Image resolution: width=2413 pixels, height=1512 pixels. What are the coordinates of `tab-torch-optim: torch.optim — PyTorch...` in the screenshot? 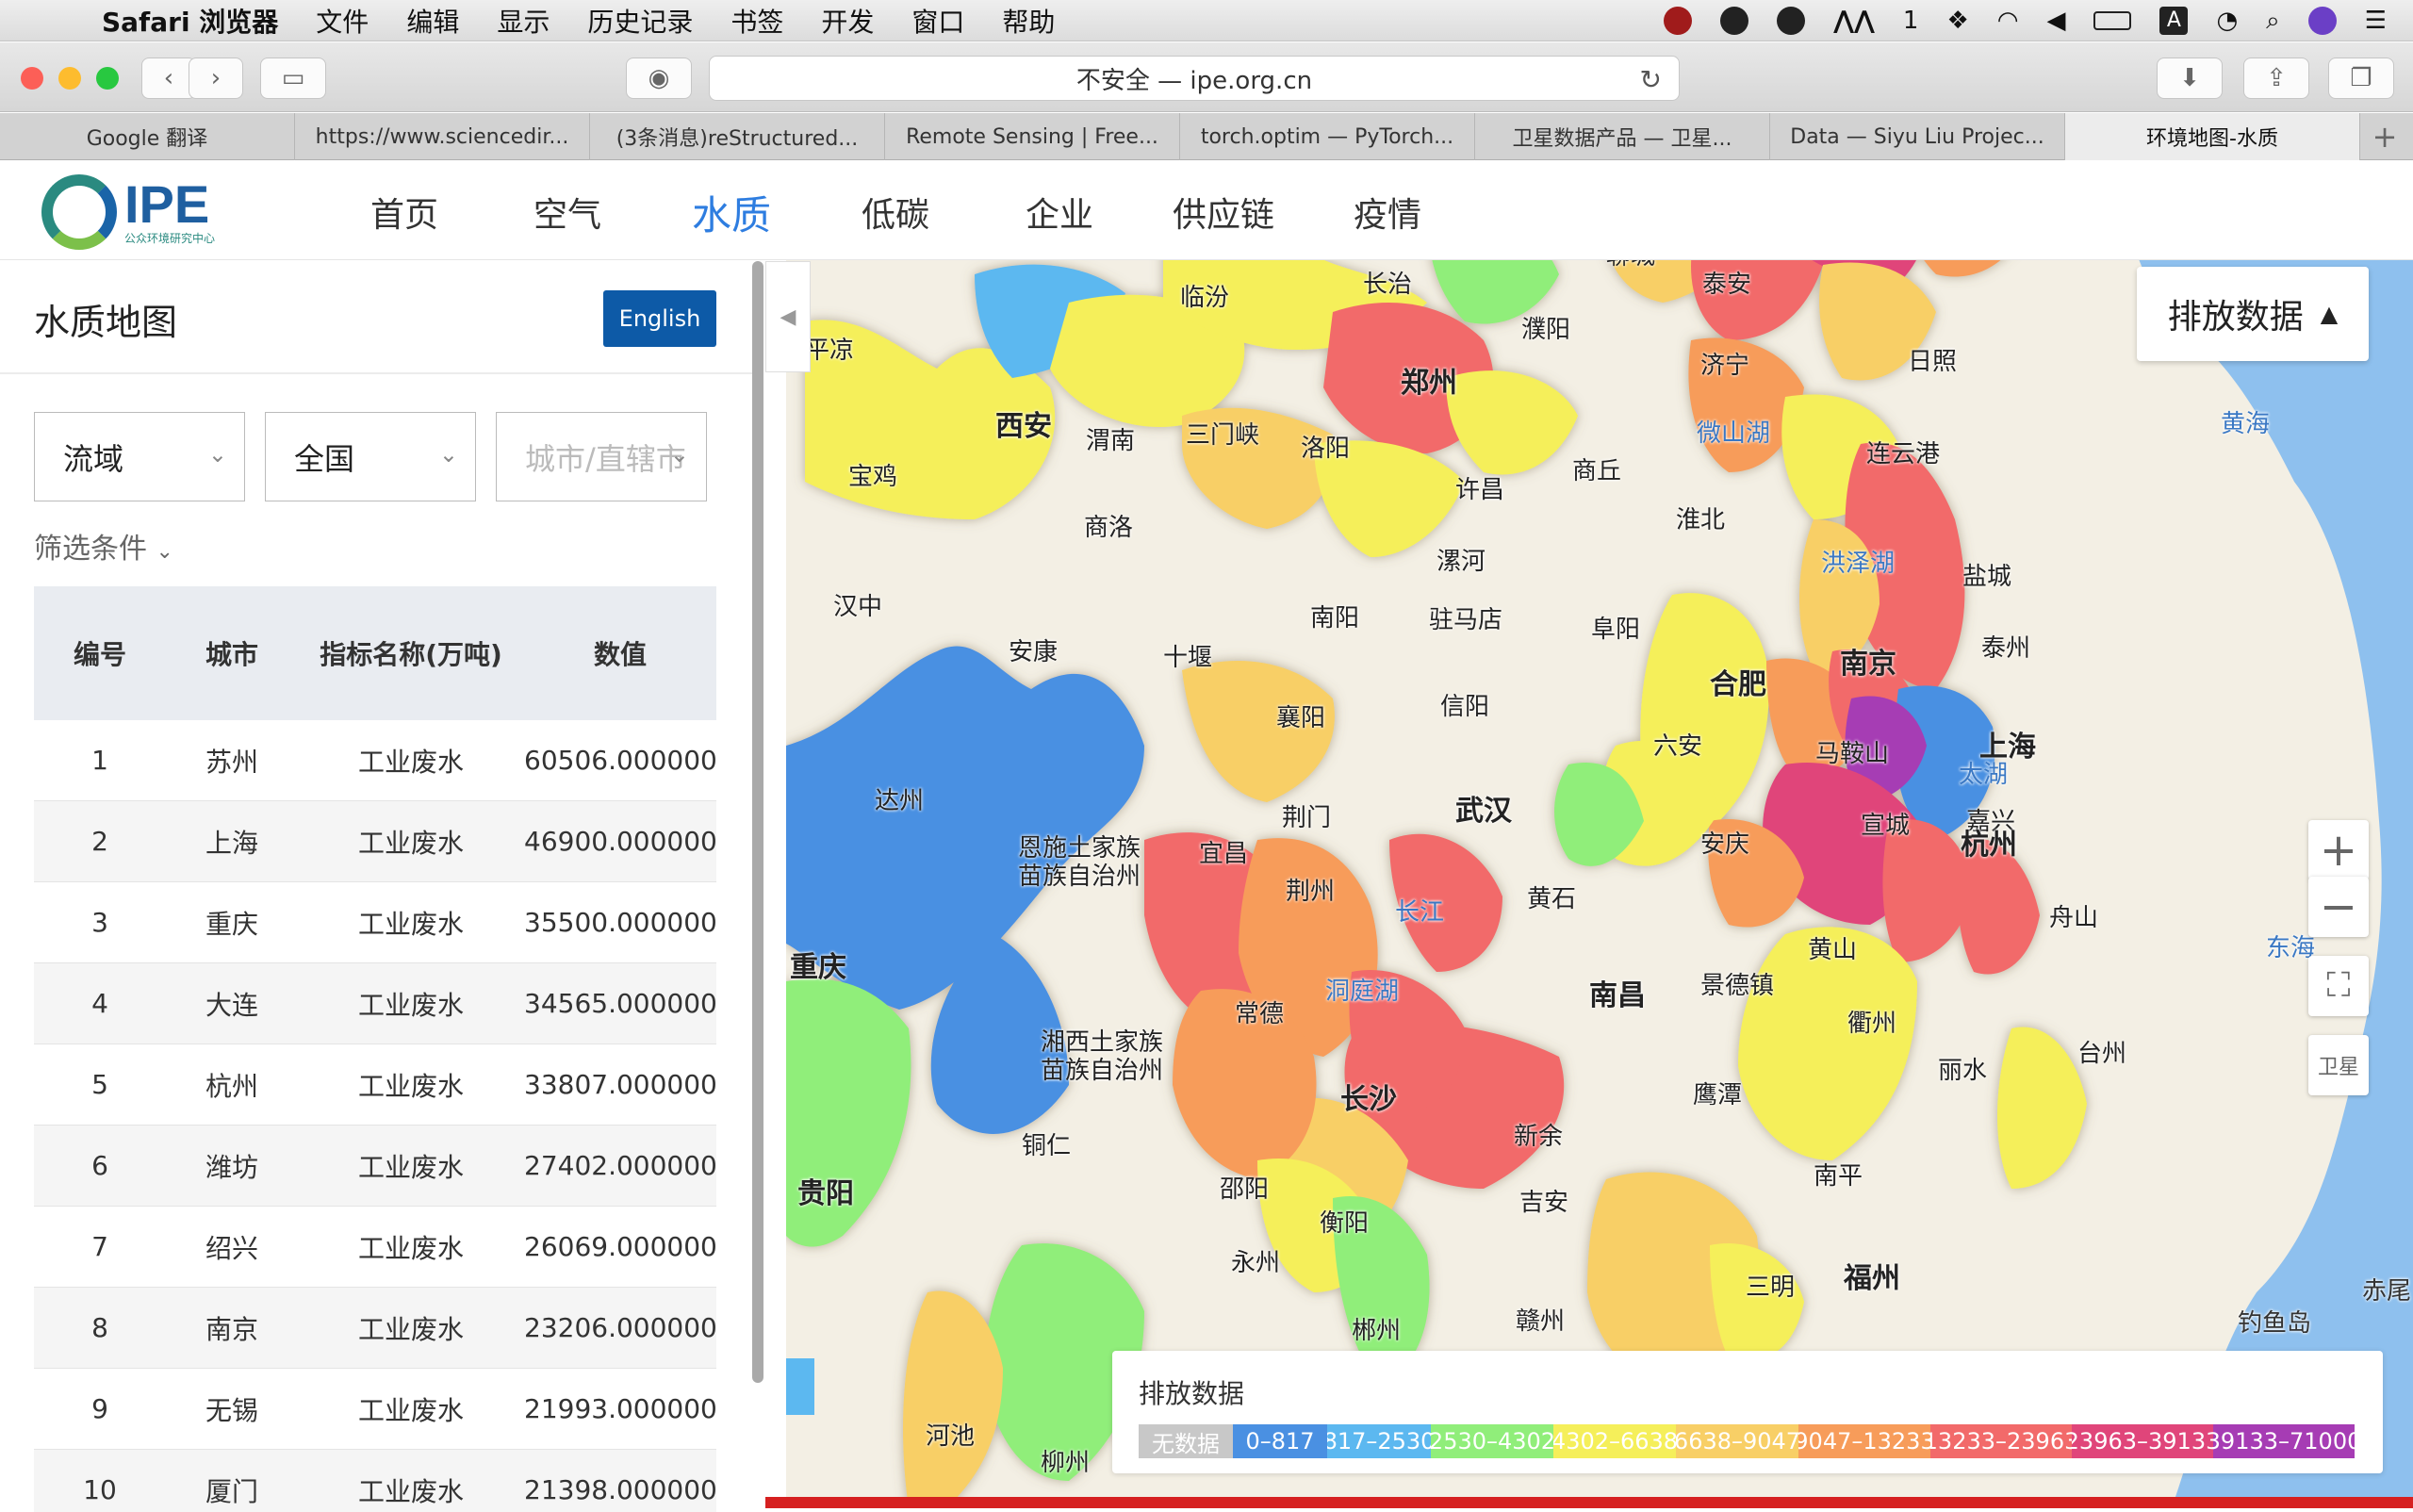 It's located at (1327, 137).